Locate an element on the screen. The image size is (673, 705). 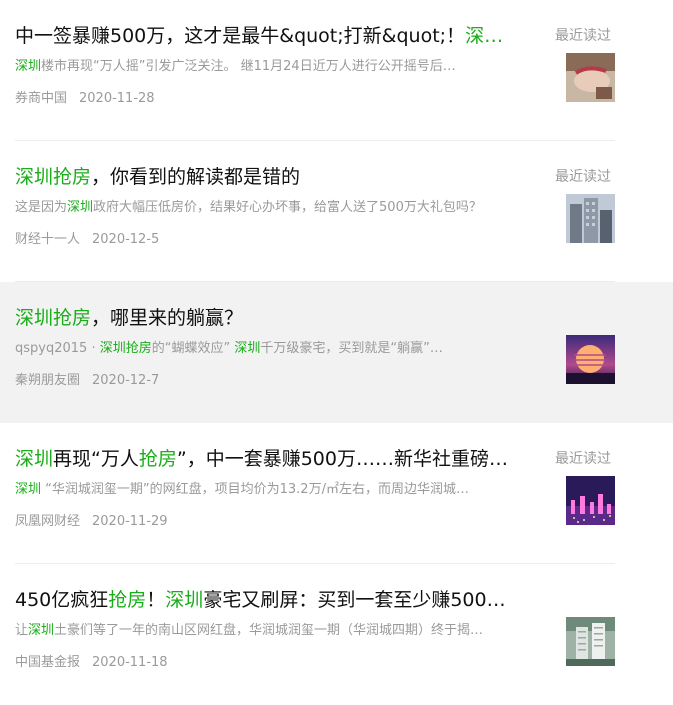
city-night-photo-icon is located at coordinates (590, 500).